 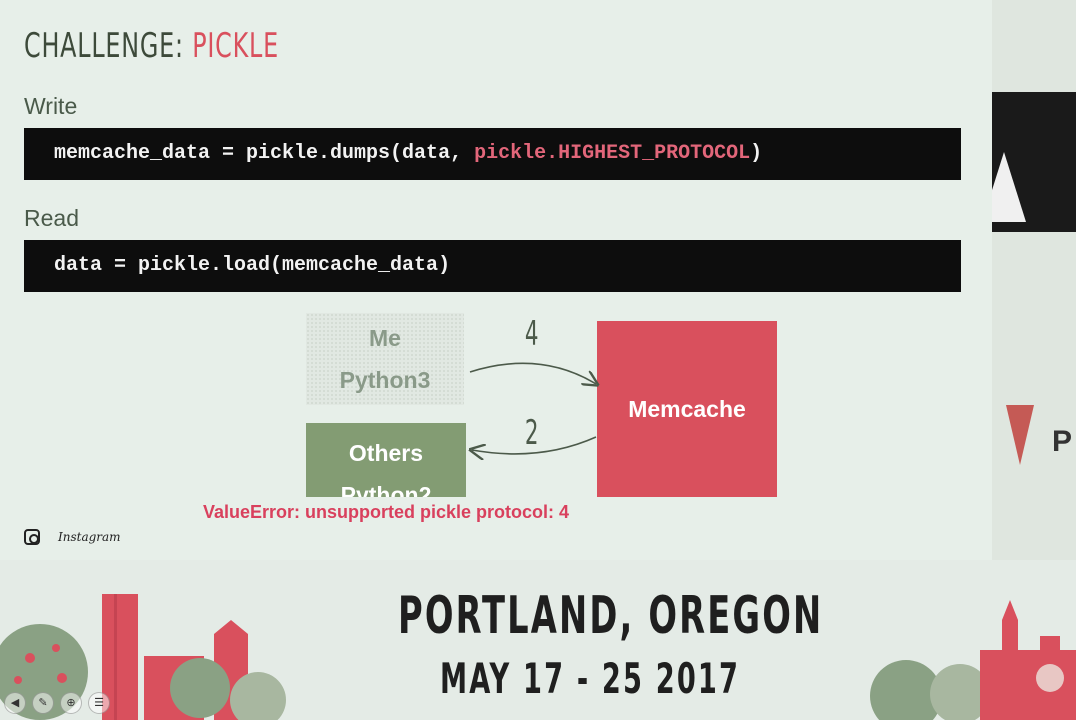 What do you see at coordinates (99, 703) in the screenshot?
I see `menu-icon: ☰` at bounding box center [99, 703].